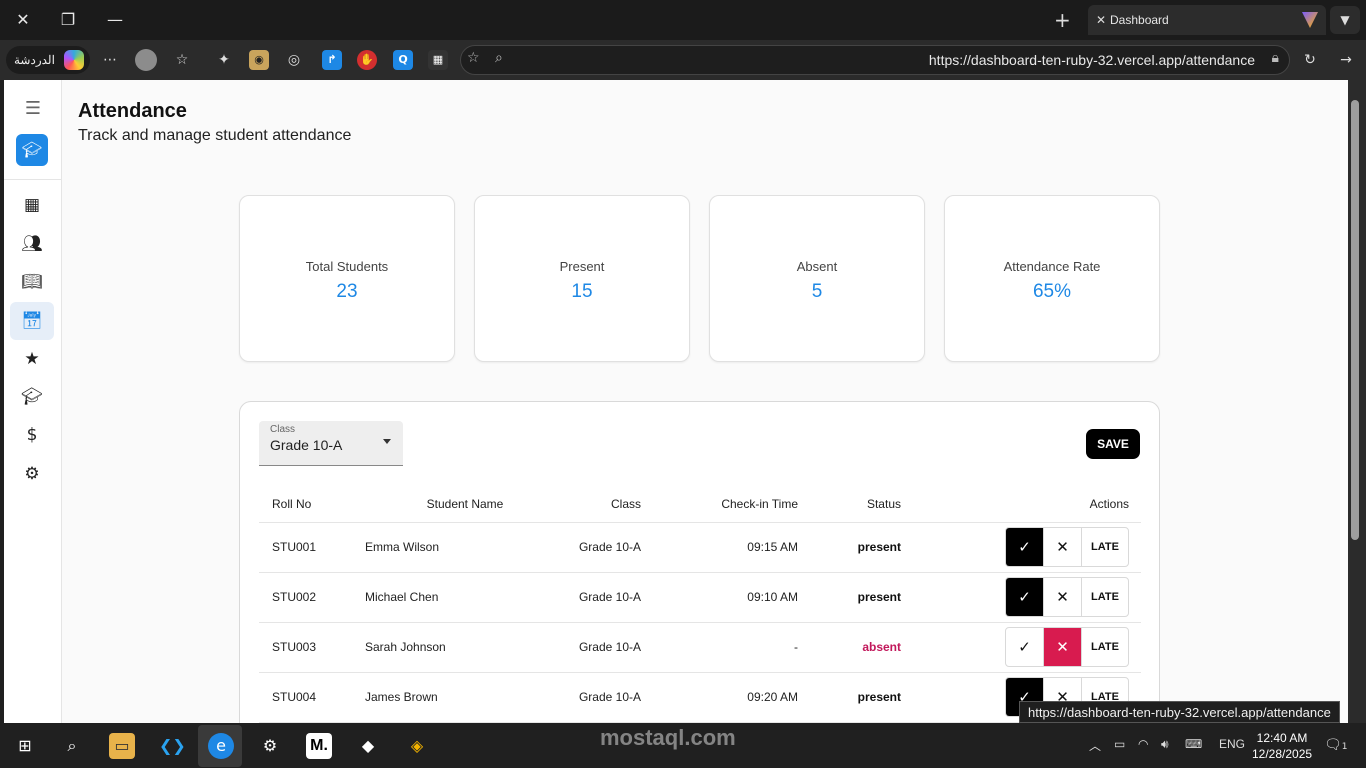 This screenshot has width=1366, height=768. What do you see at coordinates (719, 547) in the screenshot?
I see `cell-time: 09:15 AM` at bounding box center [719, 547].